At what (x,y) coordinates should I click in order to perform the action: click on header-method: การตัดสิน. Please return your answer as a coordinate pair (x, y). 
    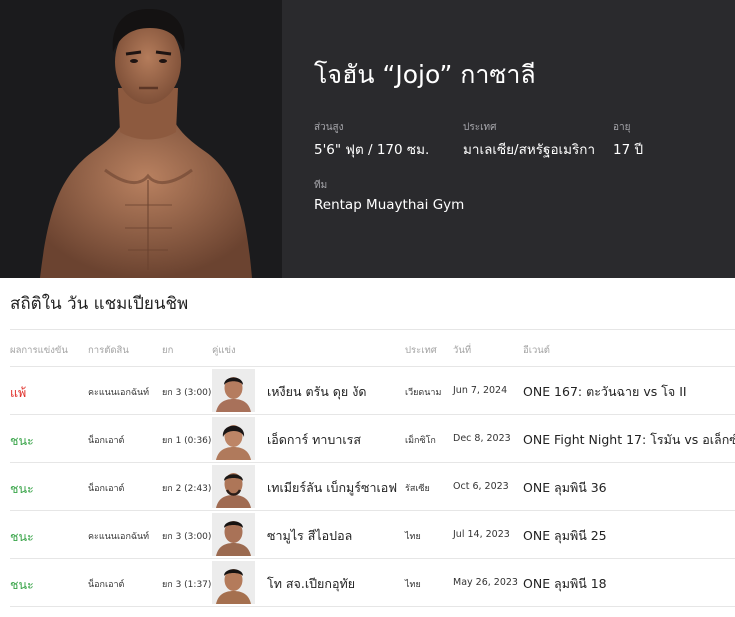
    Looking at the image, I should click on (108, 350).